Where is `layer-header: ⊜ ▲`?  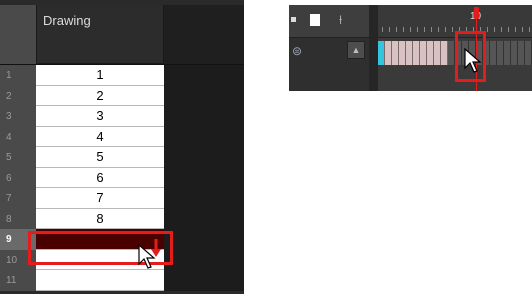
layer-header: ⊜ ▲ is located at coordinates (329, 64).